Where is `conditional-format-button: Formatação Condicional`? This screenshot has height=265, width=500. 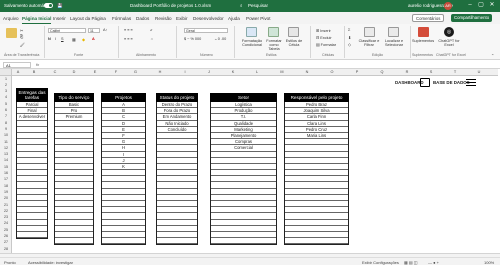 conditional-format-button: Formatação Condicional is located at coordinates (252, 43).